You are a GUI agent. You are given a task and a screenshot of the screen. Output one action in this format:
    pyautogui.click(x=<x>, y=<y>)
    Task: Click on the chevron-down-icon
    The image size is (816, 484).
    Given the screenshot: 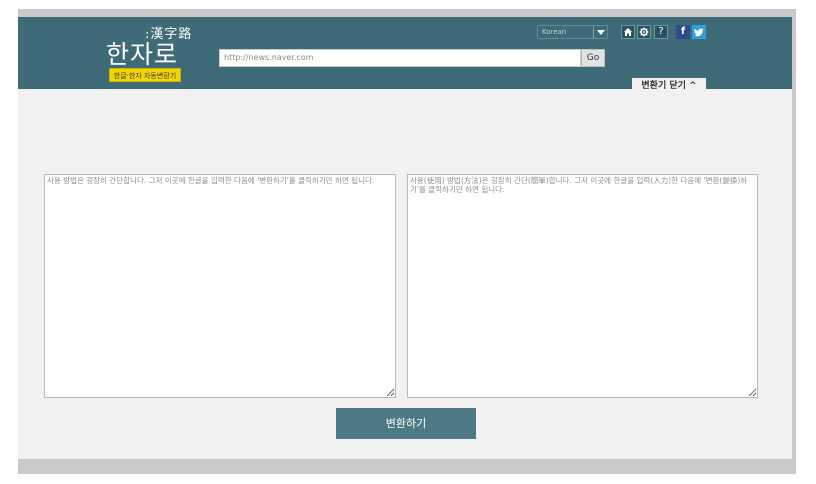 What is the action you would take?
    pyautogui.click(x=600, y=32)
    